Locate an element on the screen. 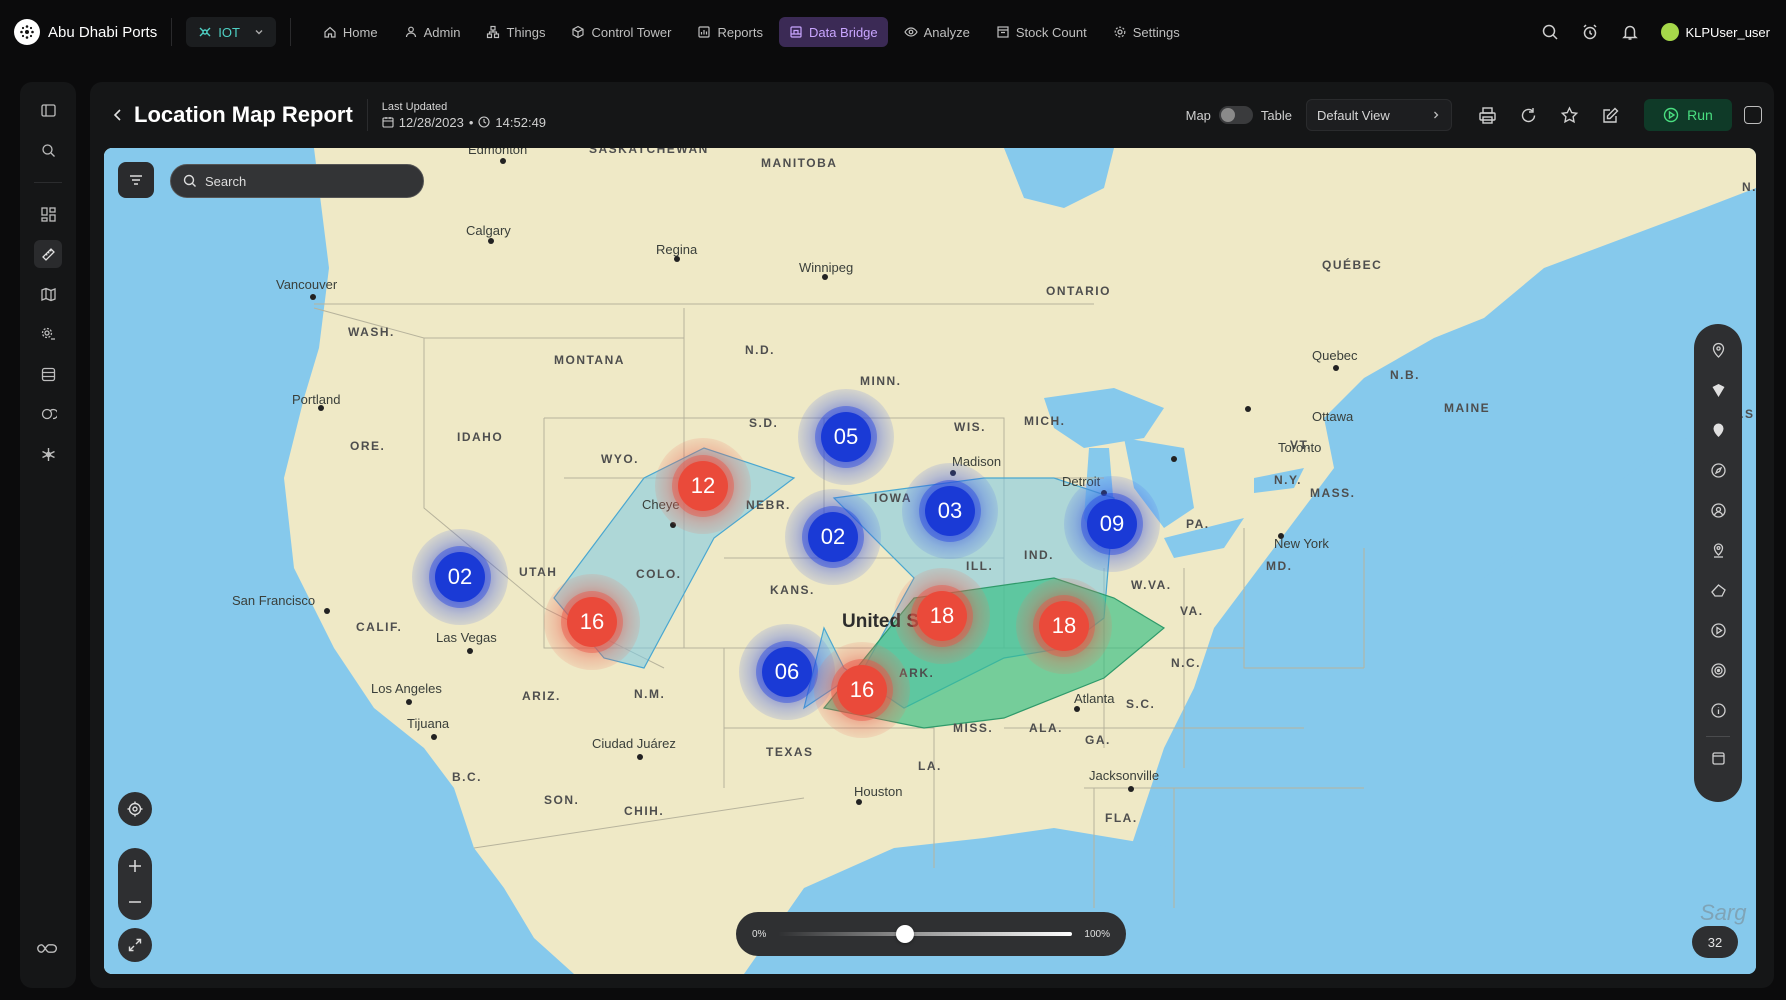  map-search is located at coordinates (297, 181).